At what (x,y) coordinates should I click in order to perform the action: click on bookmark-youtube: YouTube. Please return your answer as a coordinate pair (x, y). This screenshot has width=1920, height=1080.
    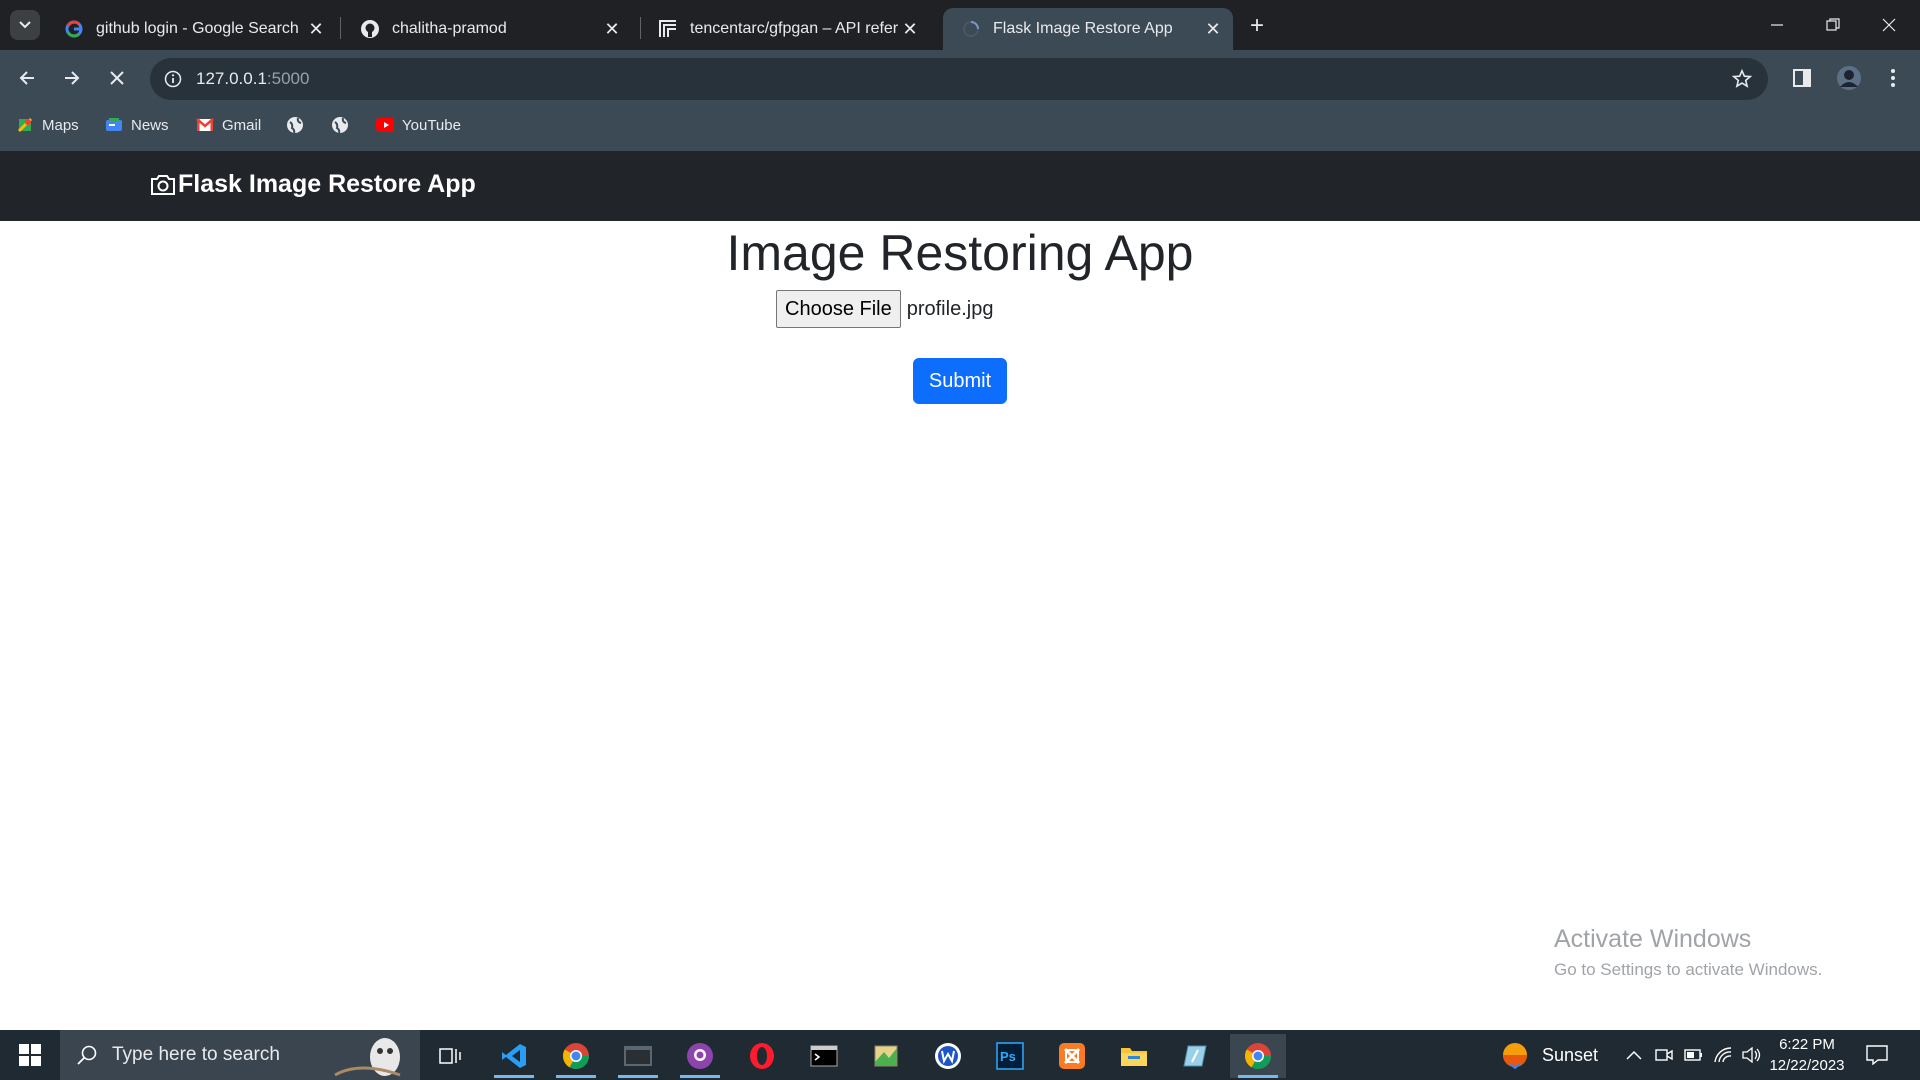
    Looking at the image, I should click on (418, 125).